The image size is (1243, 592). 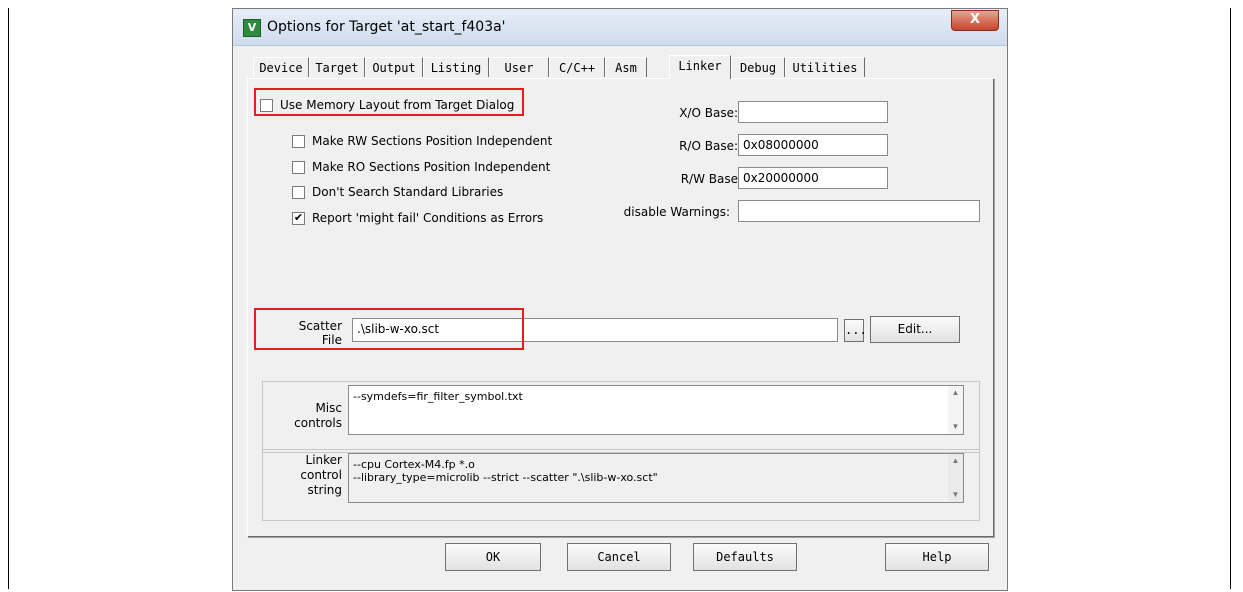 I want to click on use-memory-layout-option: Use Memory Layout from Target Dialog, so click(x=387, y=105).